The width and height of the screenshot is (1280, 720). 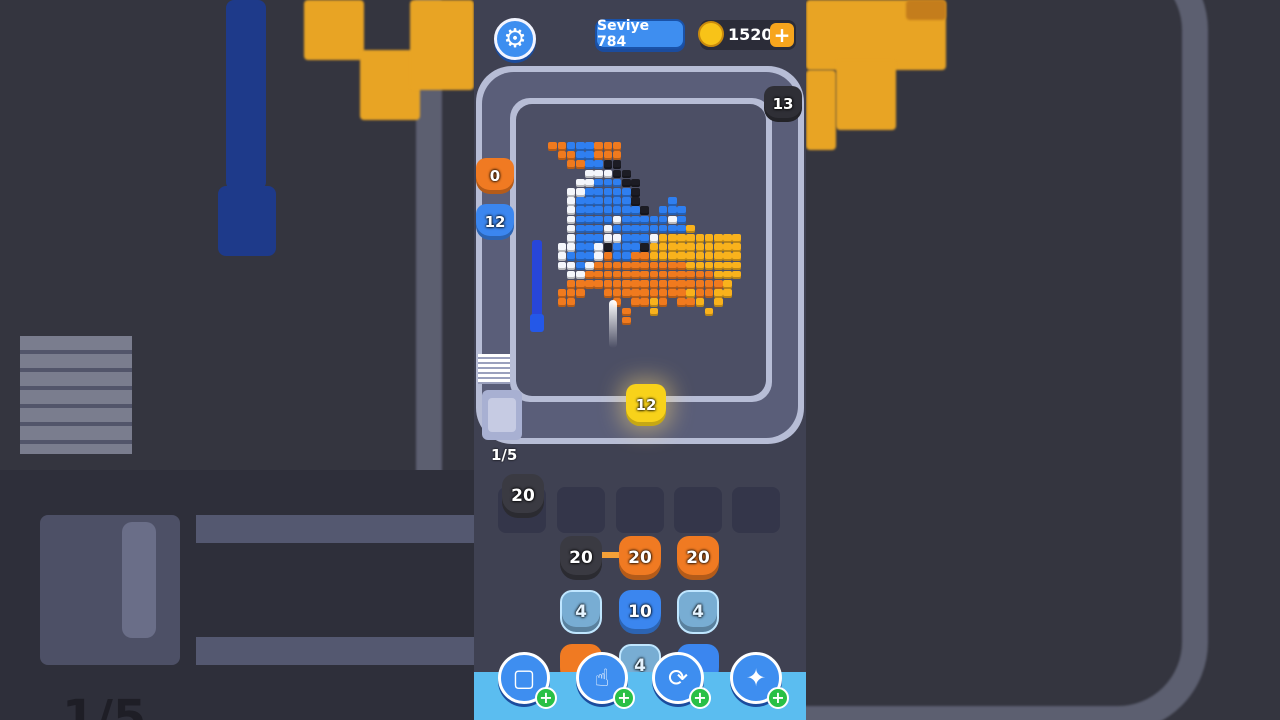 I want to click on coin-counter: 1520 +, so click(x=747, y=35).